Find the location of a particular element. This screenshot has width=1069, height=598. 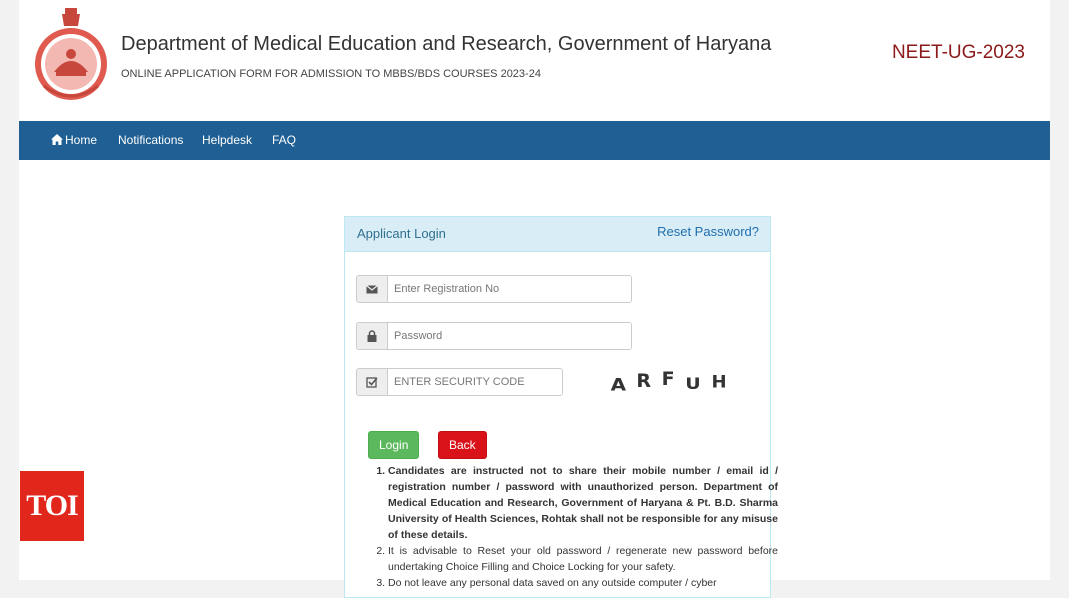

main-navbar: Home Notifications Helpdesk FAQ is located at coordinates (534, 140).